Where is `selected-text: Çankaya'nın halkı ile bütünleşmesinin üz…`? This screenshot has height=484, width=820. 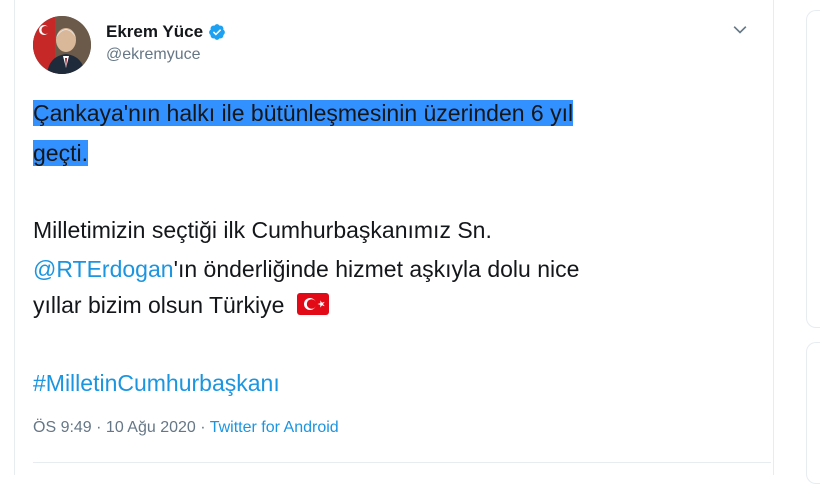
selected-text: Çankaya'nın halkı ile bütünleşmesinin üz… is located at coordinates (303, 113).